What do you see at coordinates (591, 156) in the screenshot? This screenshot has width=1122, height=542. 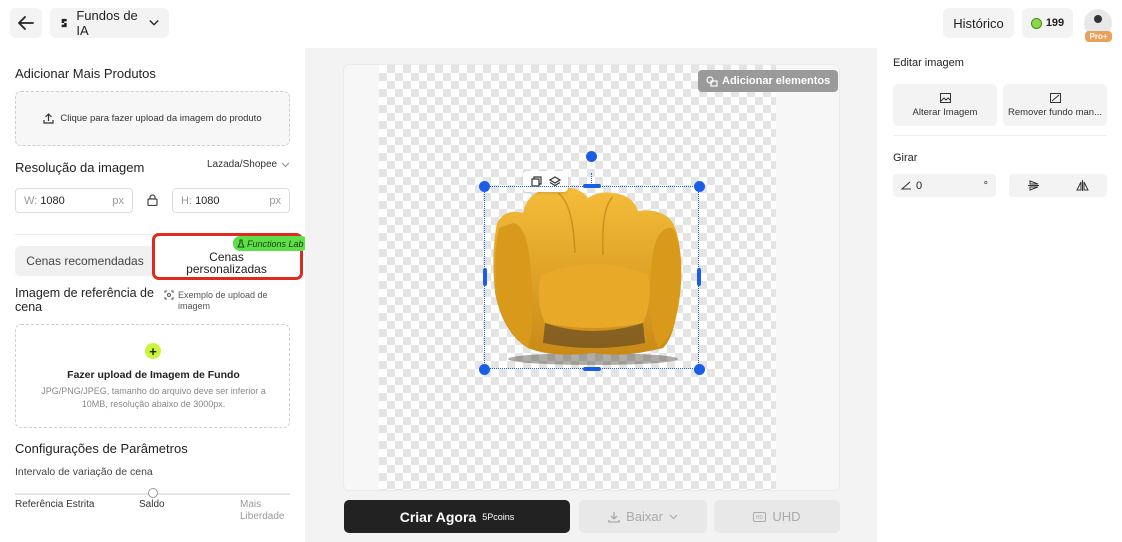 I see `rotate-handle` at bounding box center [591, 156].